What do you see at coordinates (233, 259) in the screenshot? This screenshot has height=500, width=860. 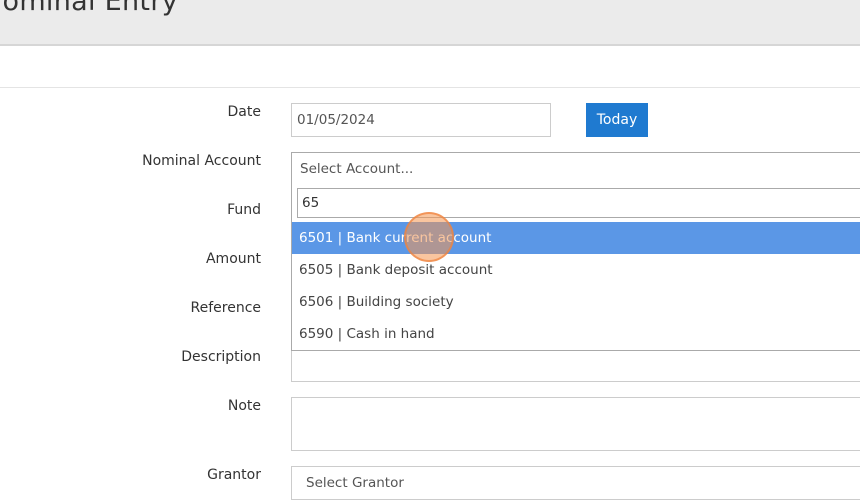 I see `amount-label: Amount` at bounding box center [233, 259].